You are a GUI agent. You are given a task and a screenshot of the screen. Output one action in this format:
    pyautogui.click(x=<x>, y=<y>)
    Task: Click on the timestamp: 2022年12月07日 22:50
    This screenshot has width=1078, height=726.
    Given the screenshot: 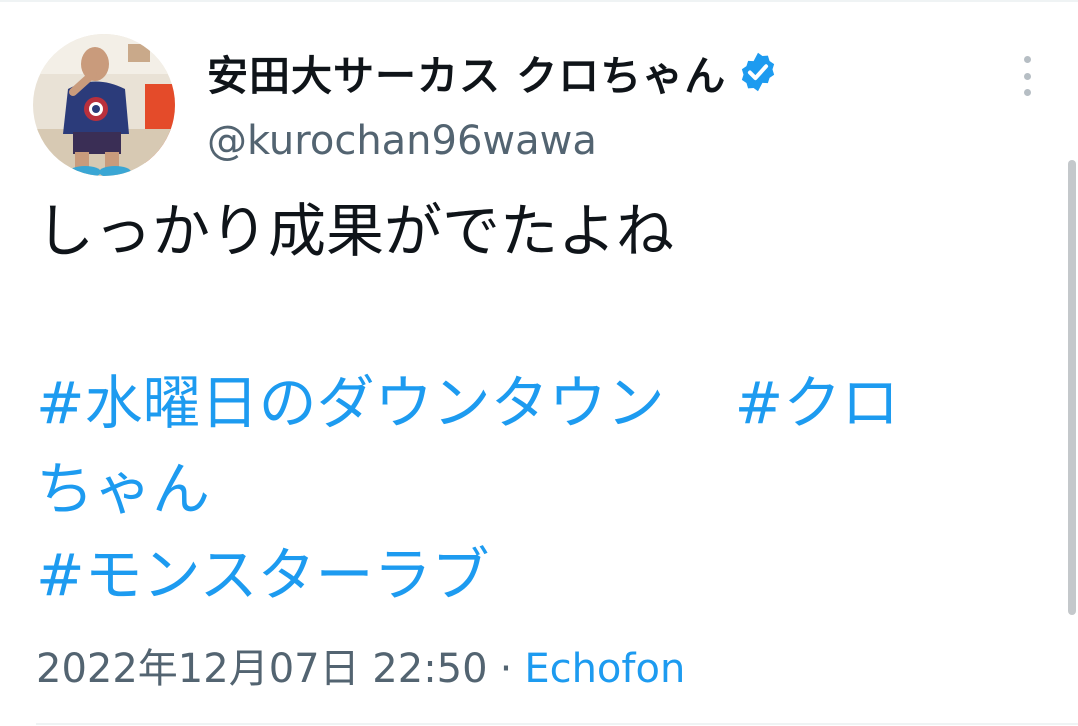 What is the action you would take?
    pyautogui.click(x=262, y=669)
    